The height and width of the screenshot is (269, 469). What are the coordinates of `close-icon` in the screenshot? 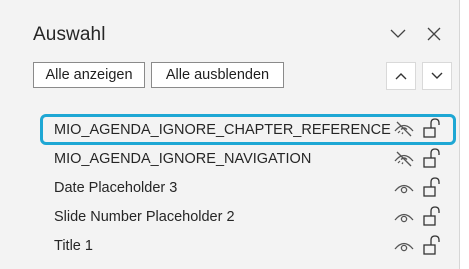 It's located at (434, 34).